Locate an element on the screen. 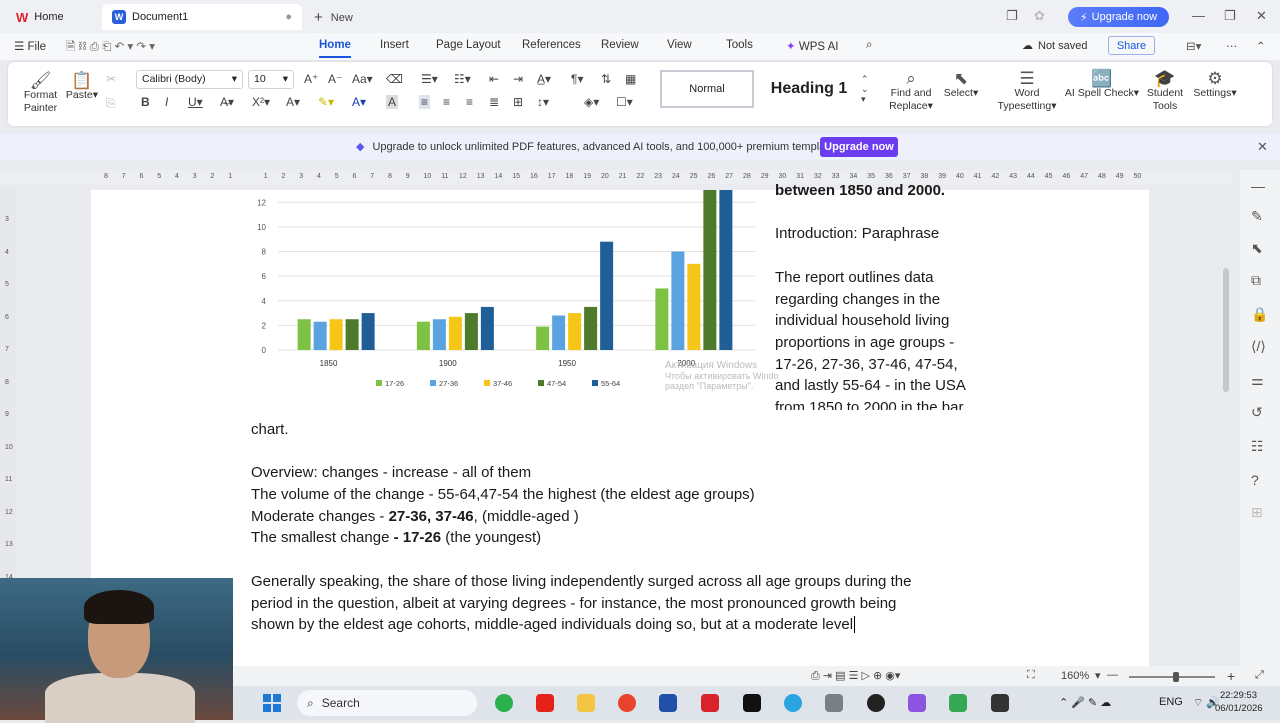  menu-page-layout: Page Layout is located at coordinates (468, 45).